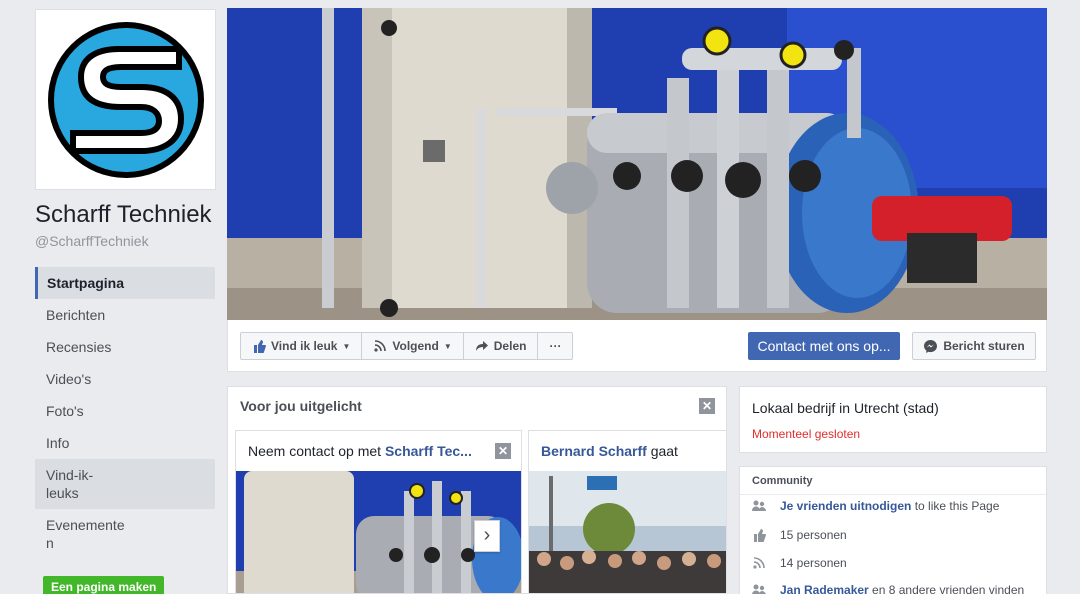 Image resolution: width=1080 pixels, height=594 pixels. I want to click on community-title: Community, so click(893, 481).